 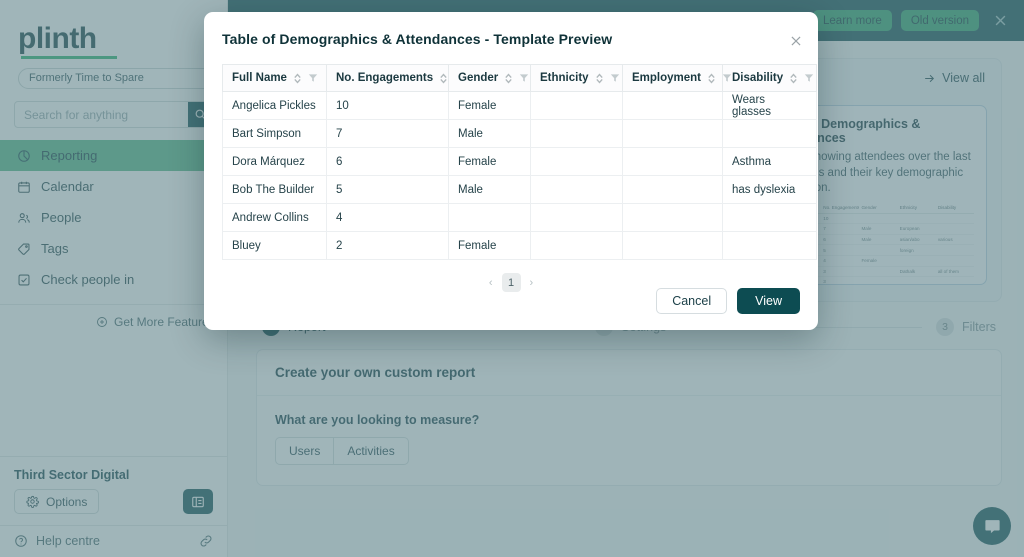 I want to click on modal-actions: Cancel View, so click(x=728, y=301).